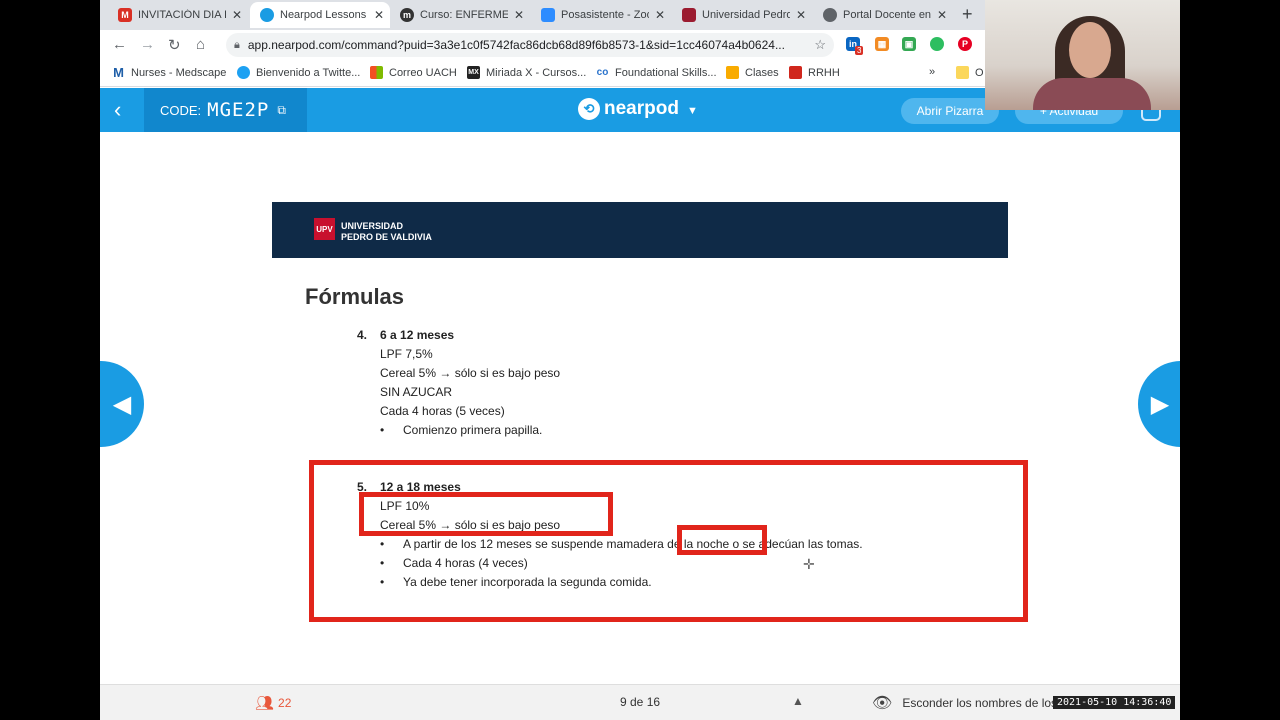  I want to click on other-bookmarks: O, so click(970, 72).